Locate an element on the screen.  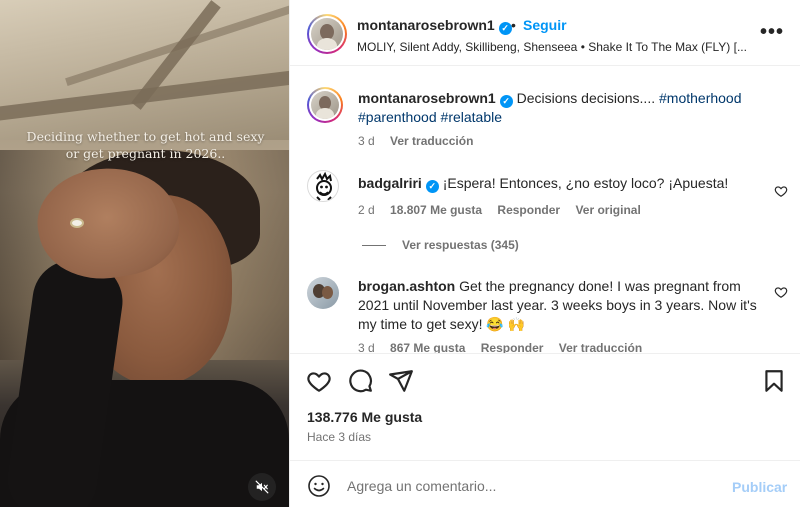
comment-likes: 867 Me gusta is located at coordinates (427, 347).